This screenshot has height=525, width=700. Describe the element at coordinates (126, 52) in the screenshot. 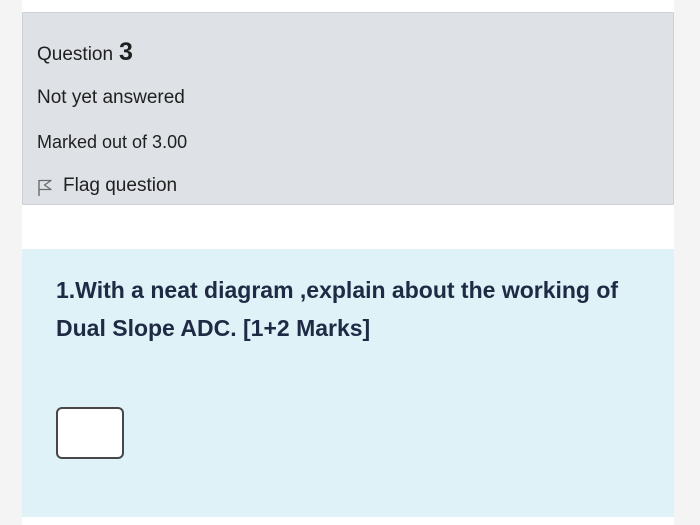

I see `question-number: 3` at that location.